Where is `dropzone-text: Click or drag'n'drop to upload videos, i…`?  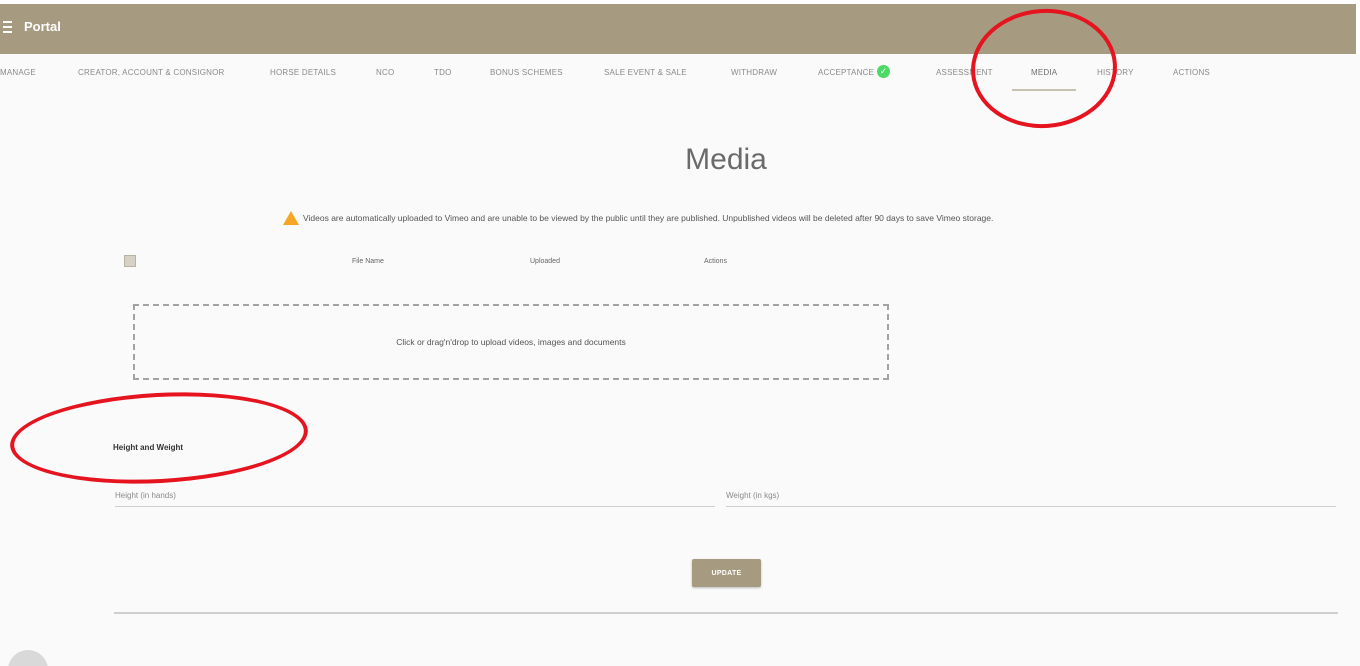
dropzone-text: Click or drag'n'drop to upload videos, i… is located at coordinates (511, 342).